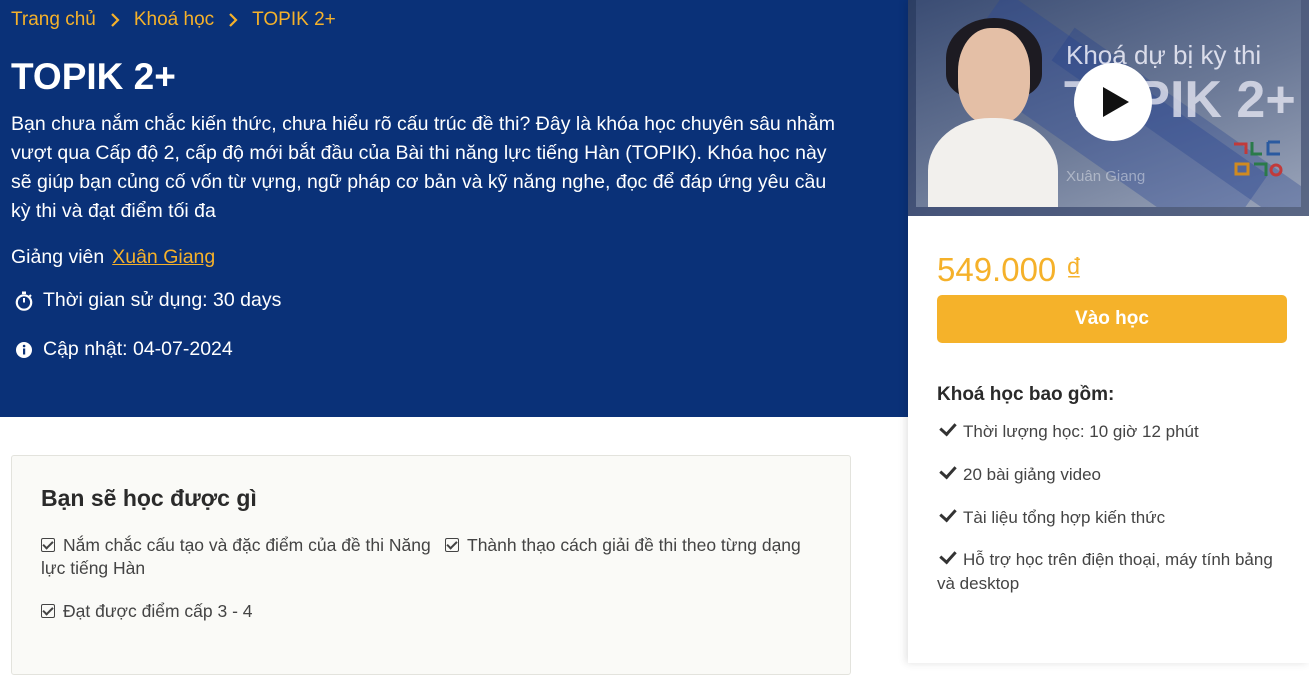 The height and width of the screenshot is (675, 1309). What do you see at coordinates (93, 76) in the screenshot?
I see `page-title: TOPIK 2+` at bounding box center [93, 76].